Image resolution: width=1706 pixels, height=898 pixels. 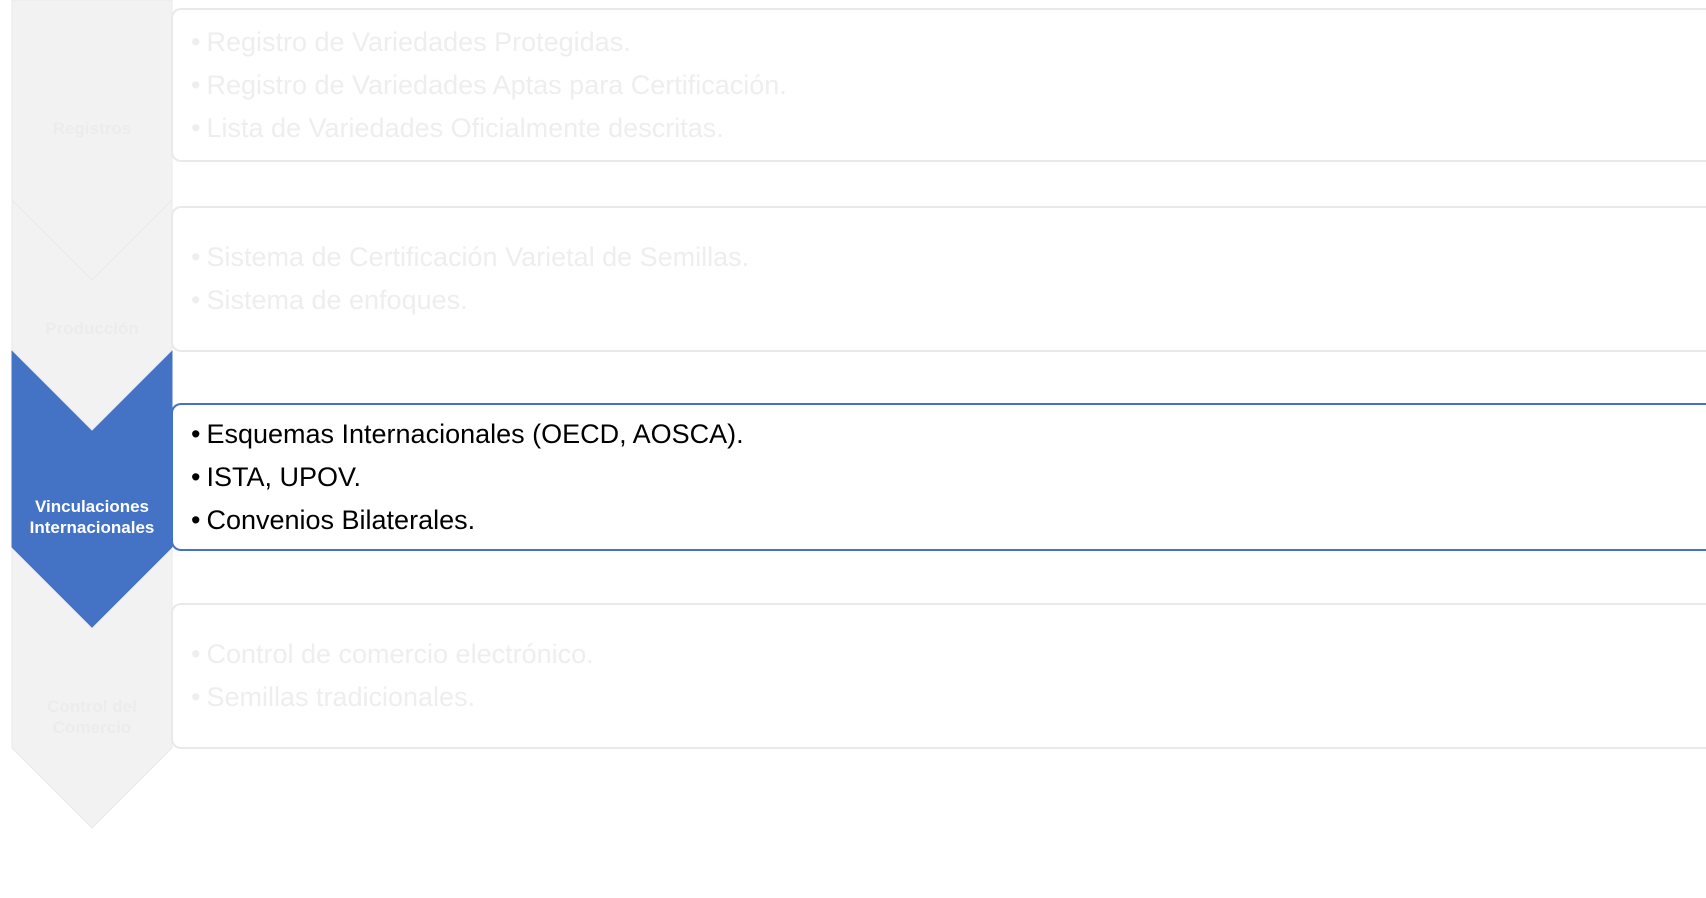 I want to click on list-item: • Control de comercio electrónico., so click(x=392, y=654).